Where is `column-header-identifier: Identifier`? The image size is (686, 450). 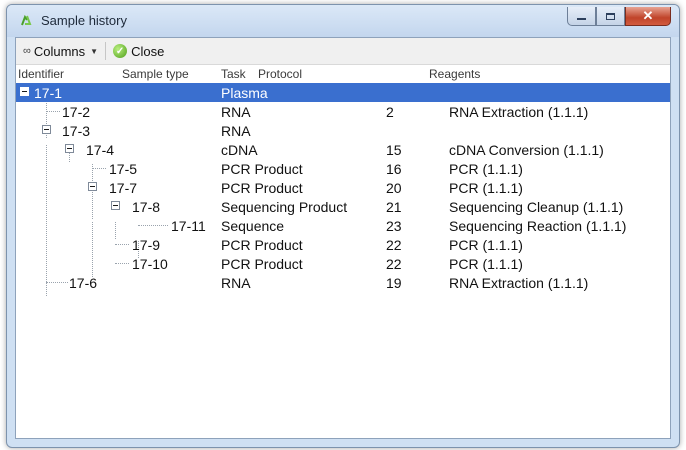 column-header-identifier: Identifier is located at coordinates (41, 74).